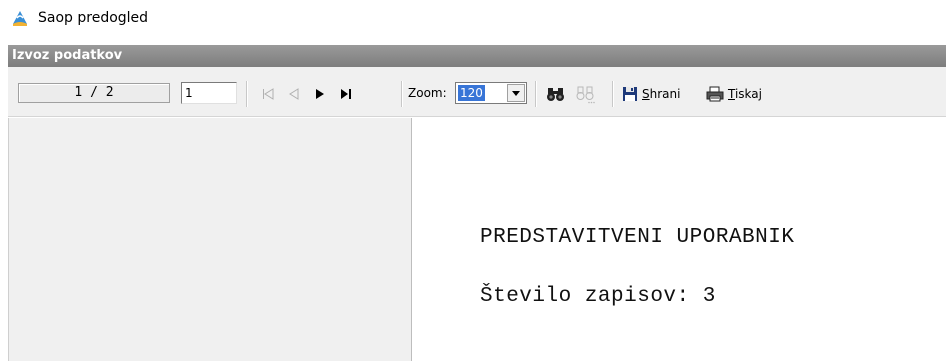  I want to click on printer-icon, so click(715, 94).